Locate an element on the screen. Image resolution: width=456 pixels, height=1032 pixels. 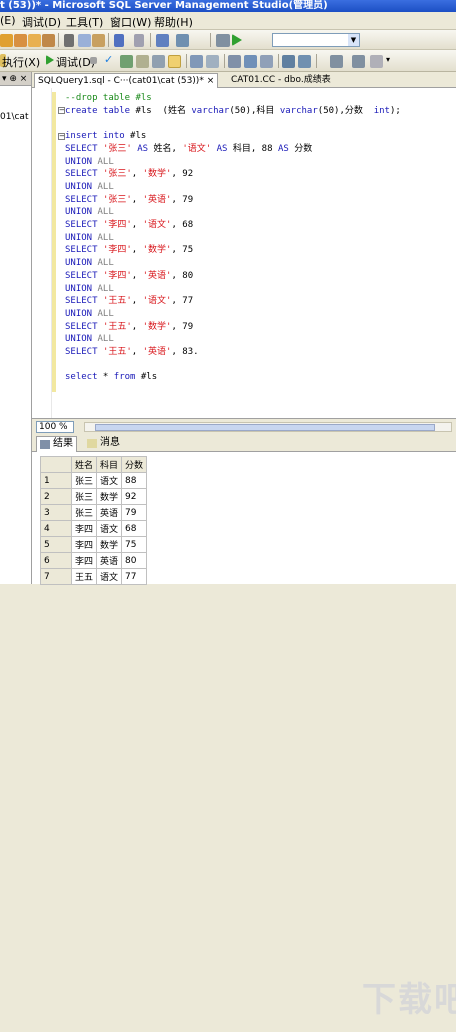
table-cell: 88 is located at coordinates (134, 480).